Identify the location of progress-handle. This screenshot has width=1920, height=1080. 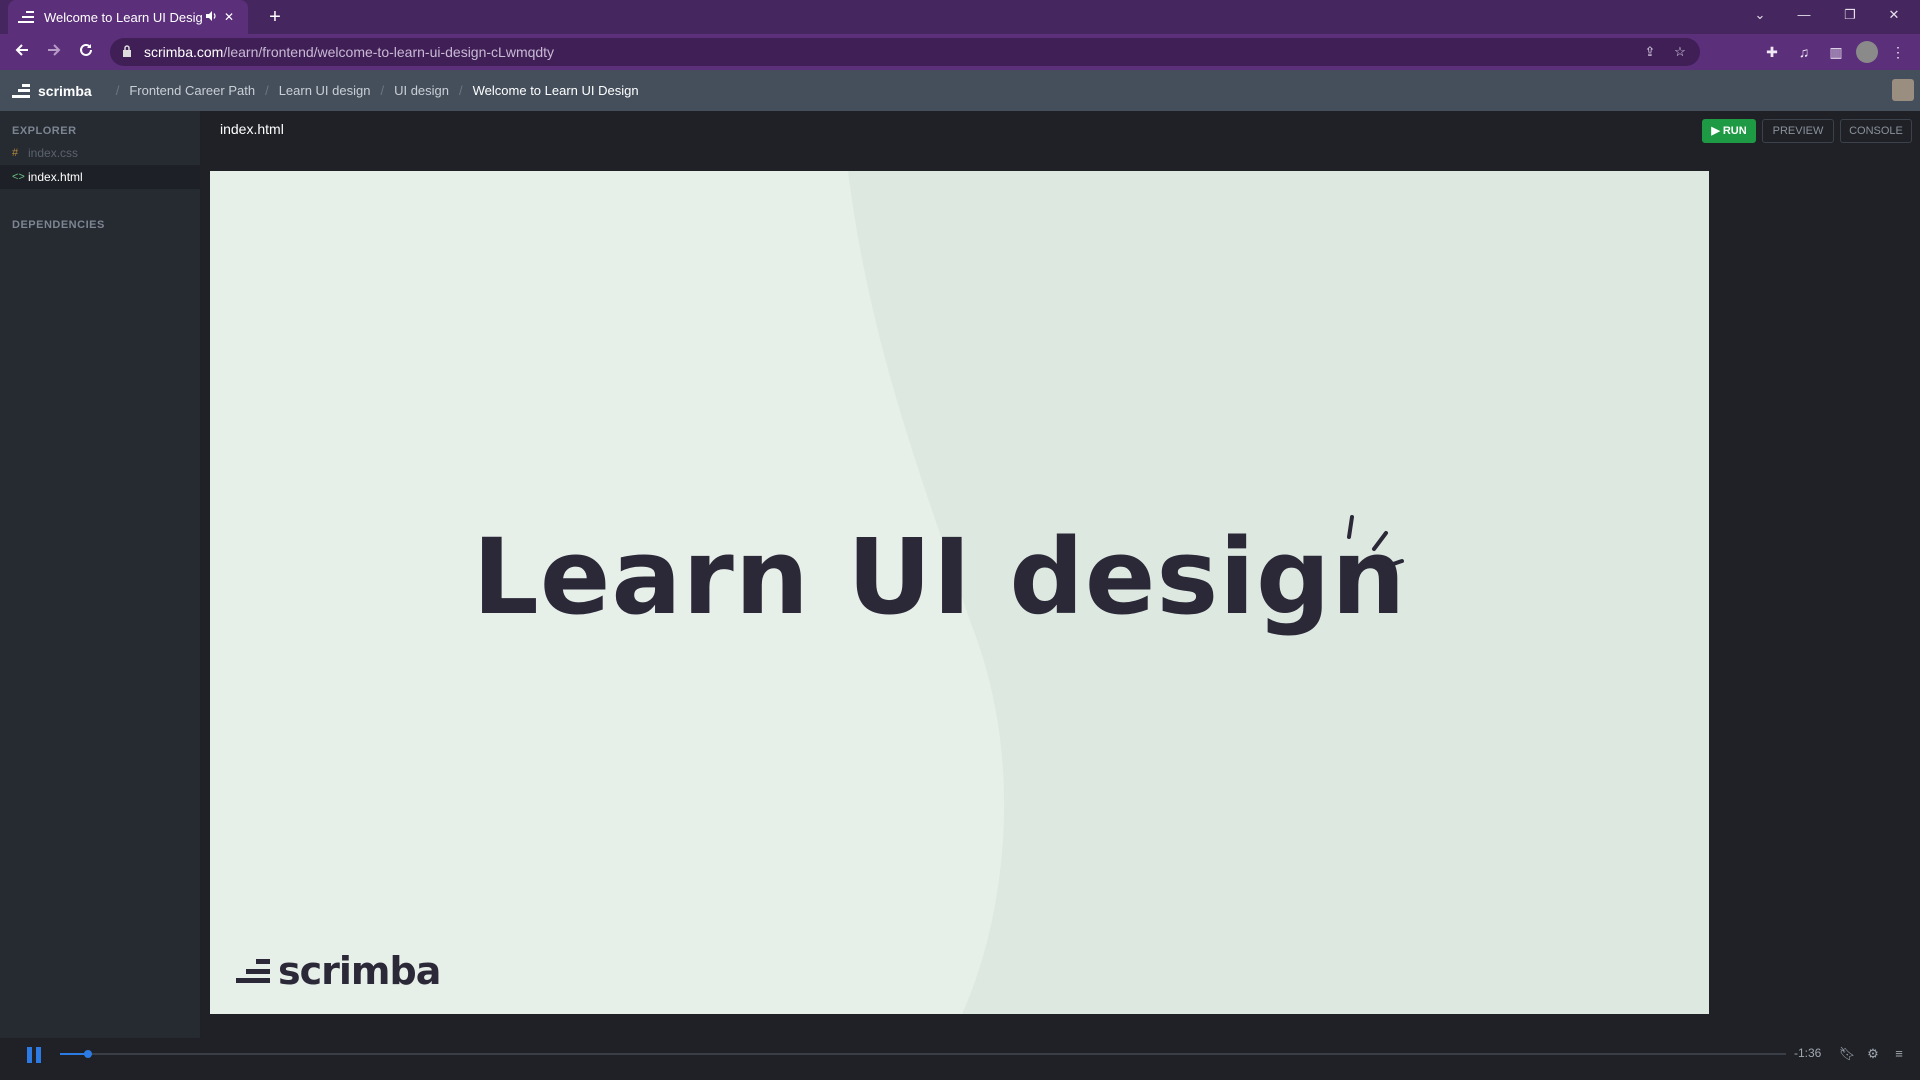
(87, 1054).